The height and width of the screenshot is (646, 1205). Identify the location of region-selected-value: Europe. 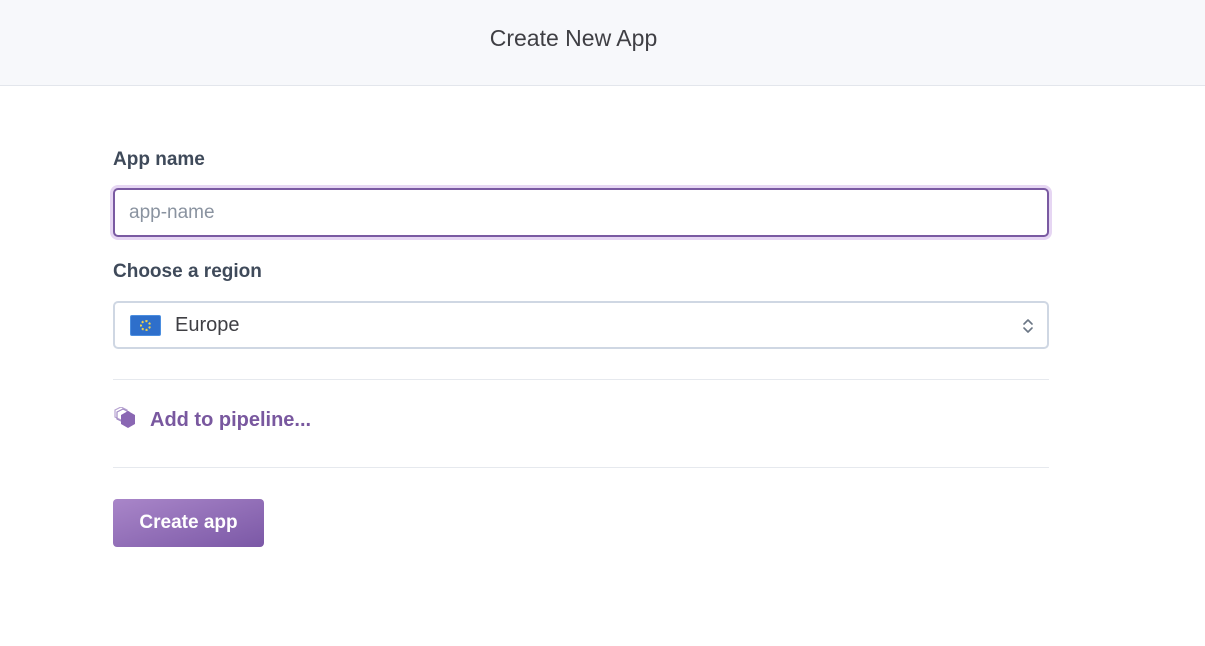
(207, 324).